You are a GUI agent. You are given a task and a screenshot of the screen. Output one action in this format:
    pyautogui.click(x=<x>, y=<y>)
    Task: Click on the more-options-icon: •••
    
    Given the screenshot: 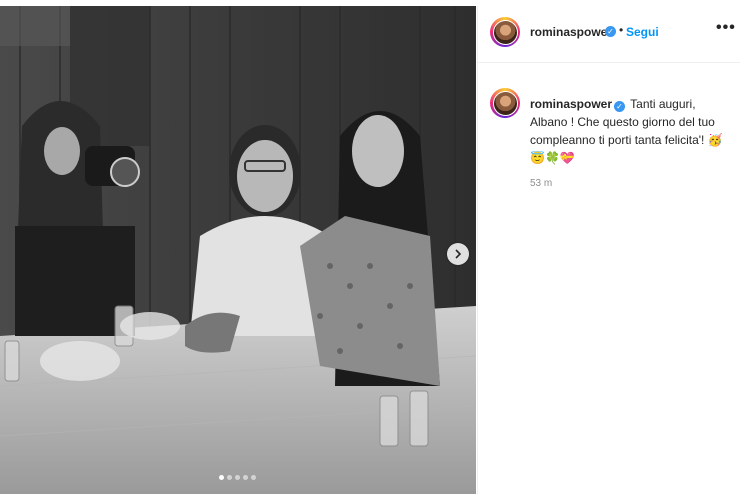 What is the action you would take?
    pyautogui.click(x=726, y=28)
    